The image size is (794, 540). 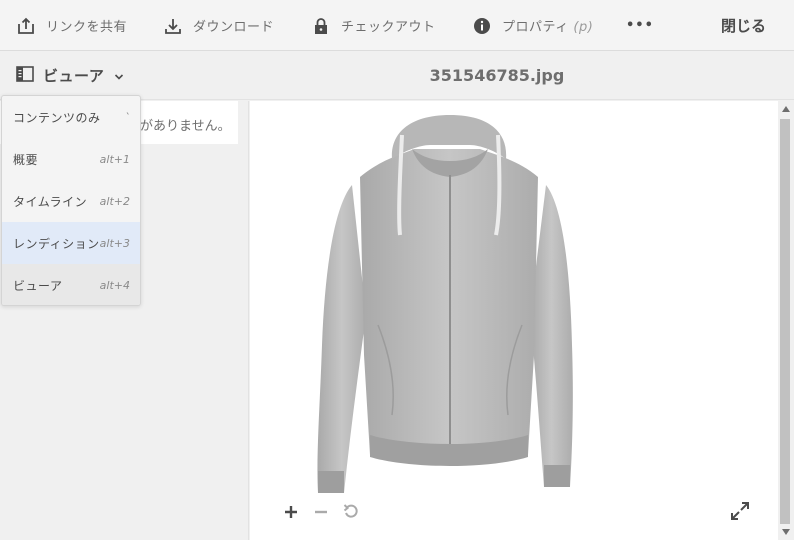 What do you see at coordinates (74, 76) in the screenshot?
I see `rail-selector-label: ビューア` at bounding box center [74, 76].